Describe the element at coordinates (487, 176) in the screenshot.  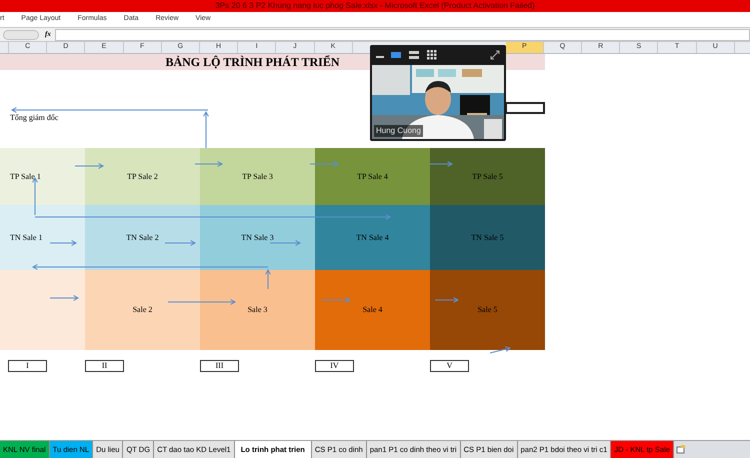
I see `position-label: TP Sale 5` at that location.